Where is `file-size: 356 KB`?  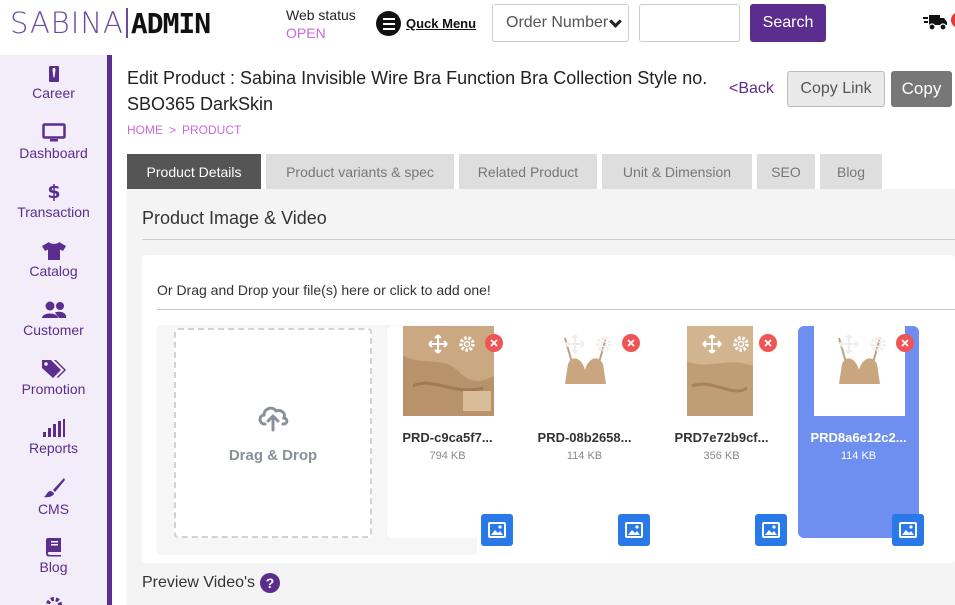
file-size: 356 KB is located at coordinates (721, 456).